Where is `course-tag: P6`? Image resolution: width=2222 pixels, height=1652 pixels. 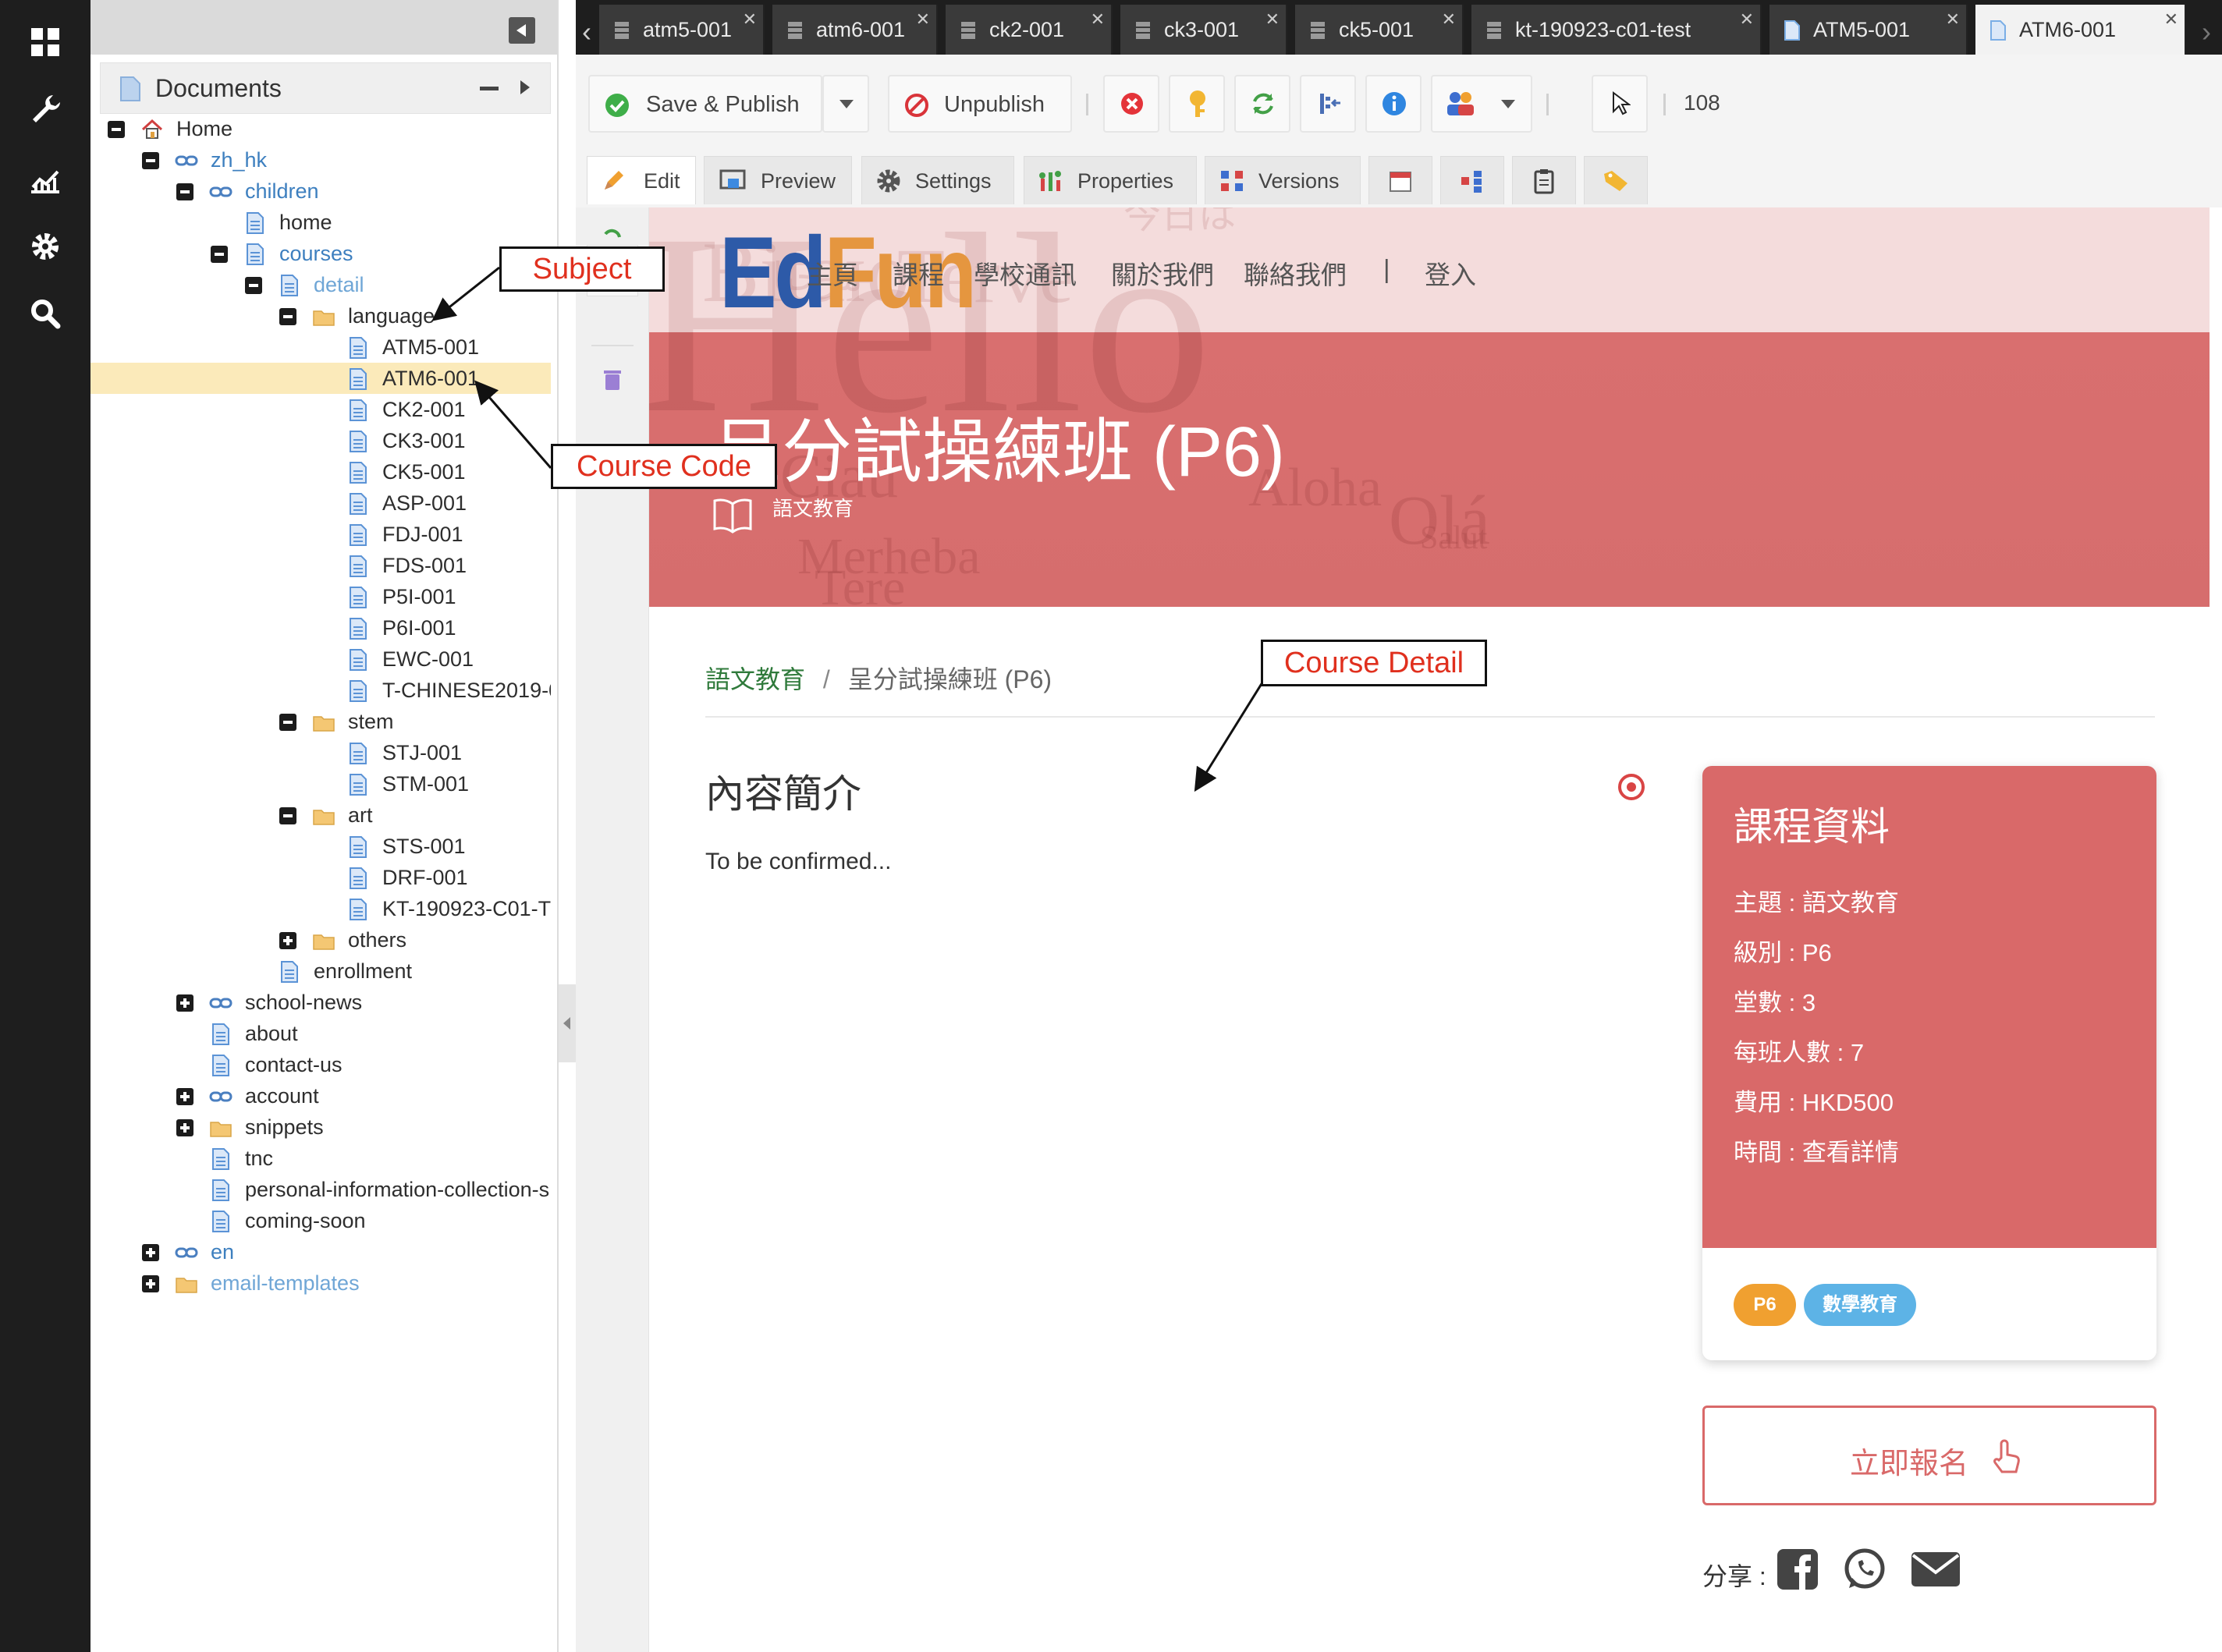
course-tag: P6 is located at coordinates (1765, 1305).